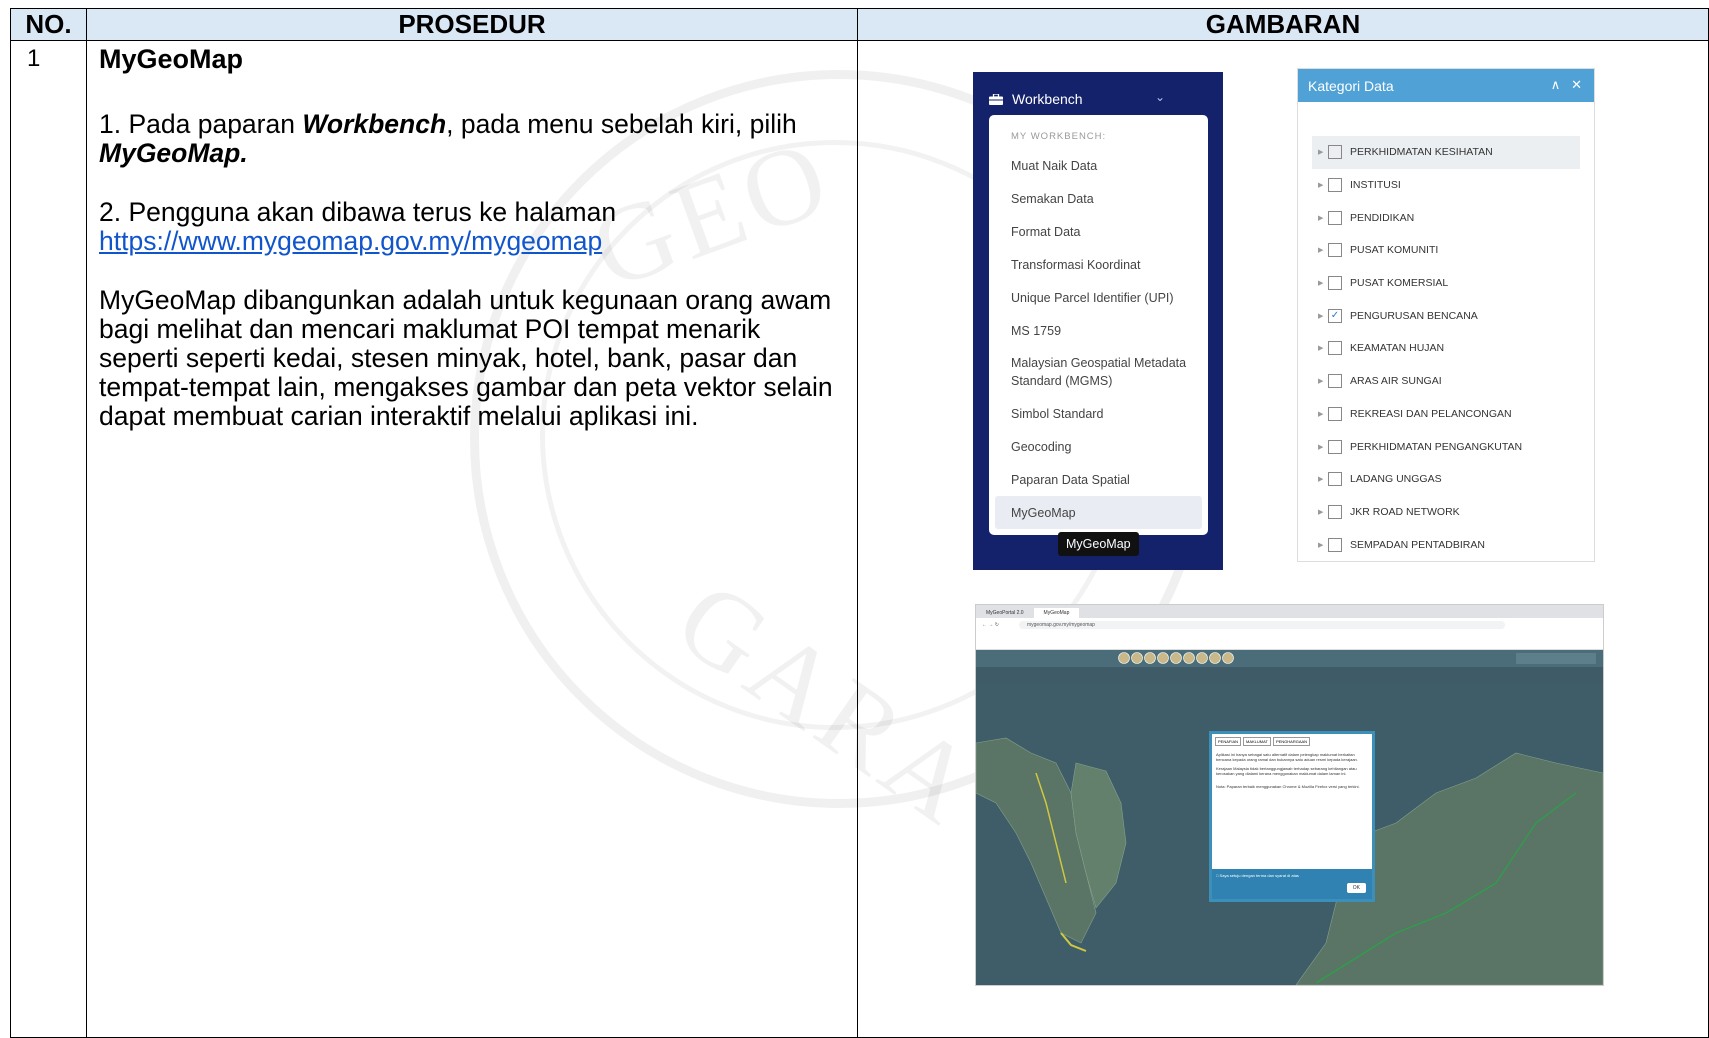  Describe the element at coordinates (1446, 381) in the screenshot. I see `kategori-item: ▶ ARAS AIR SUNGAI` at that location.